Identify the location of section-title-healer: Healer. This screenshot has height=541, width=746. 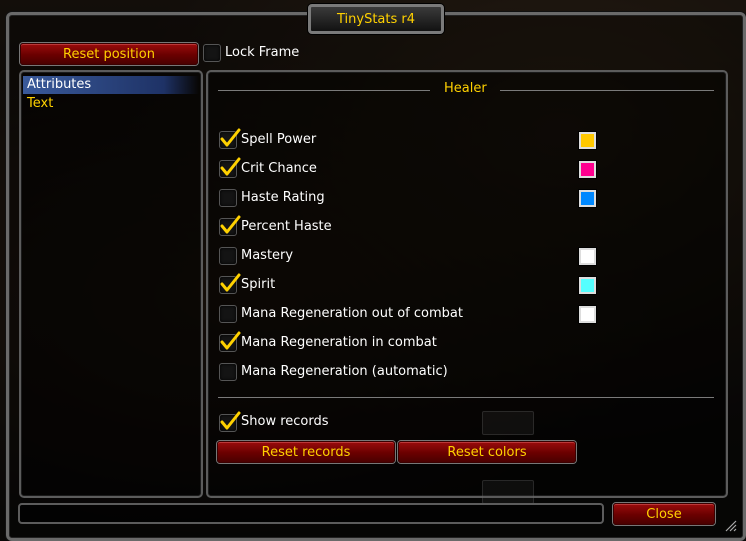
(465, 88).